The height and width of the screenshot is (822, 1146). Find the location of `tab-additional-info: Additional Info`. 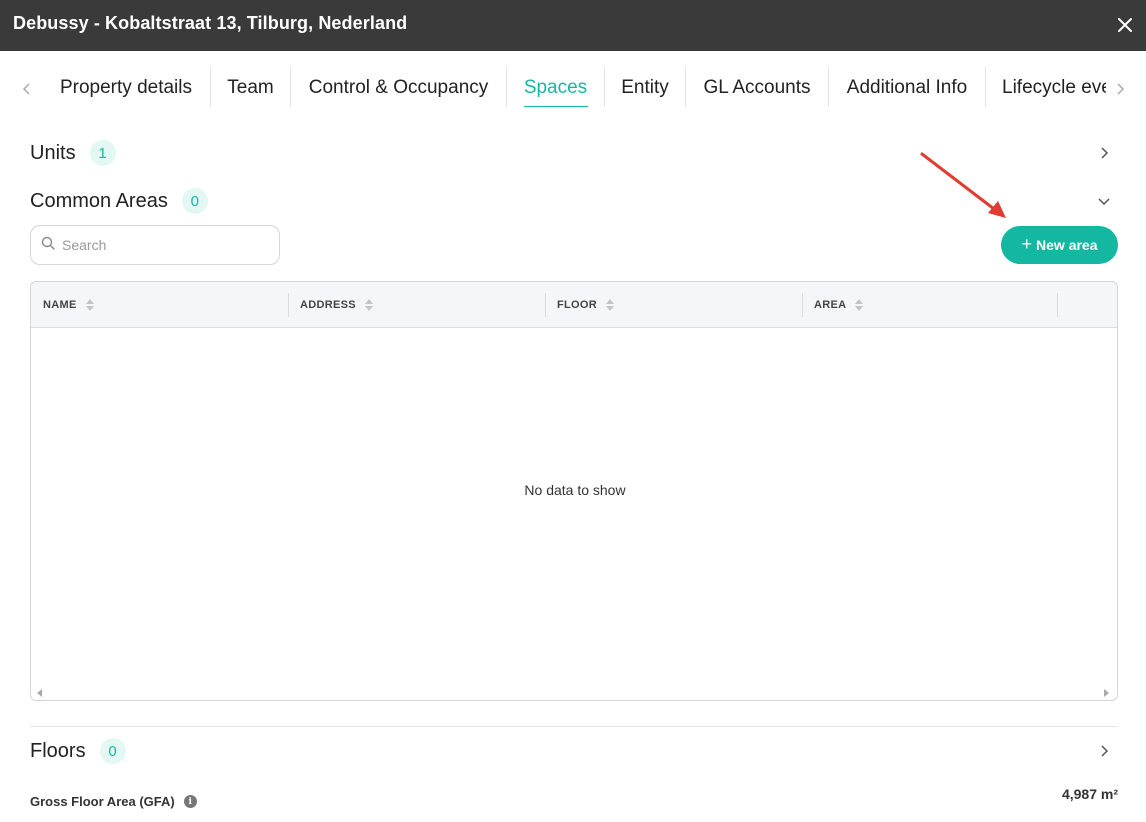

tab-additional-info: Additional Info is located at coordinates (907, 87).